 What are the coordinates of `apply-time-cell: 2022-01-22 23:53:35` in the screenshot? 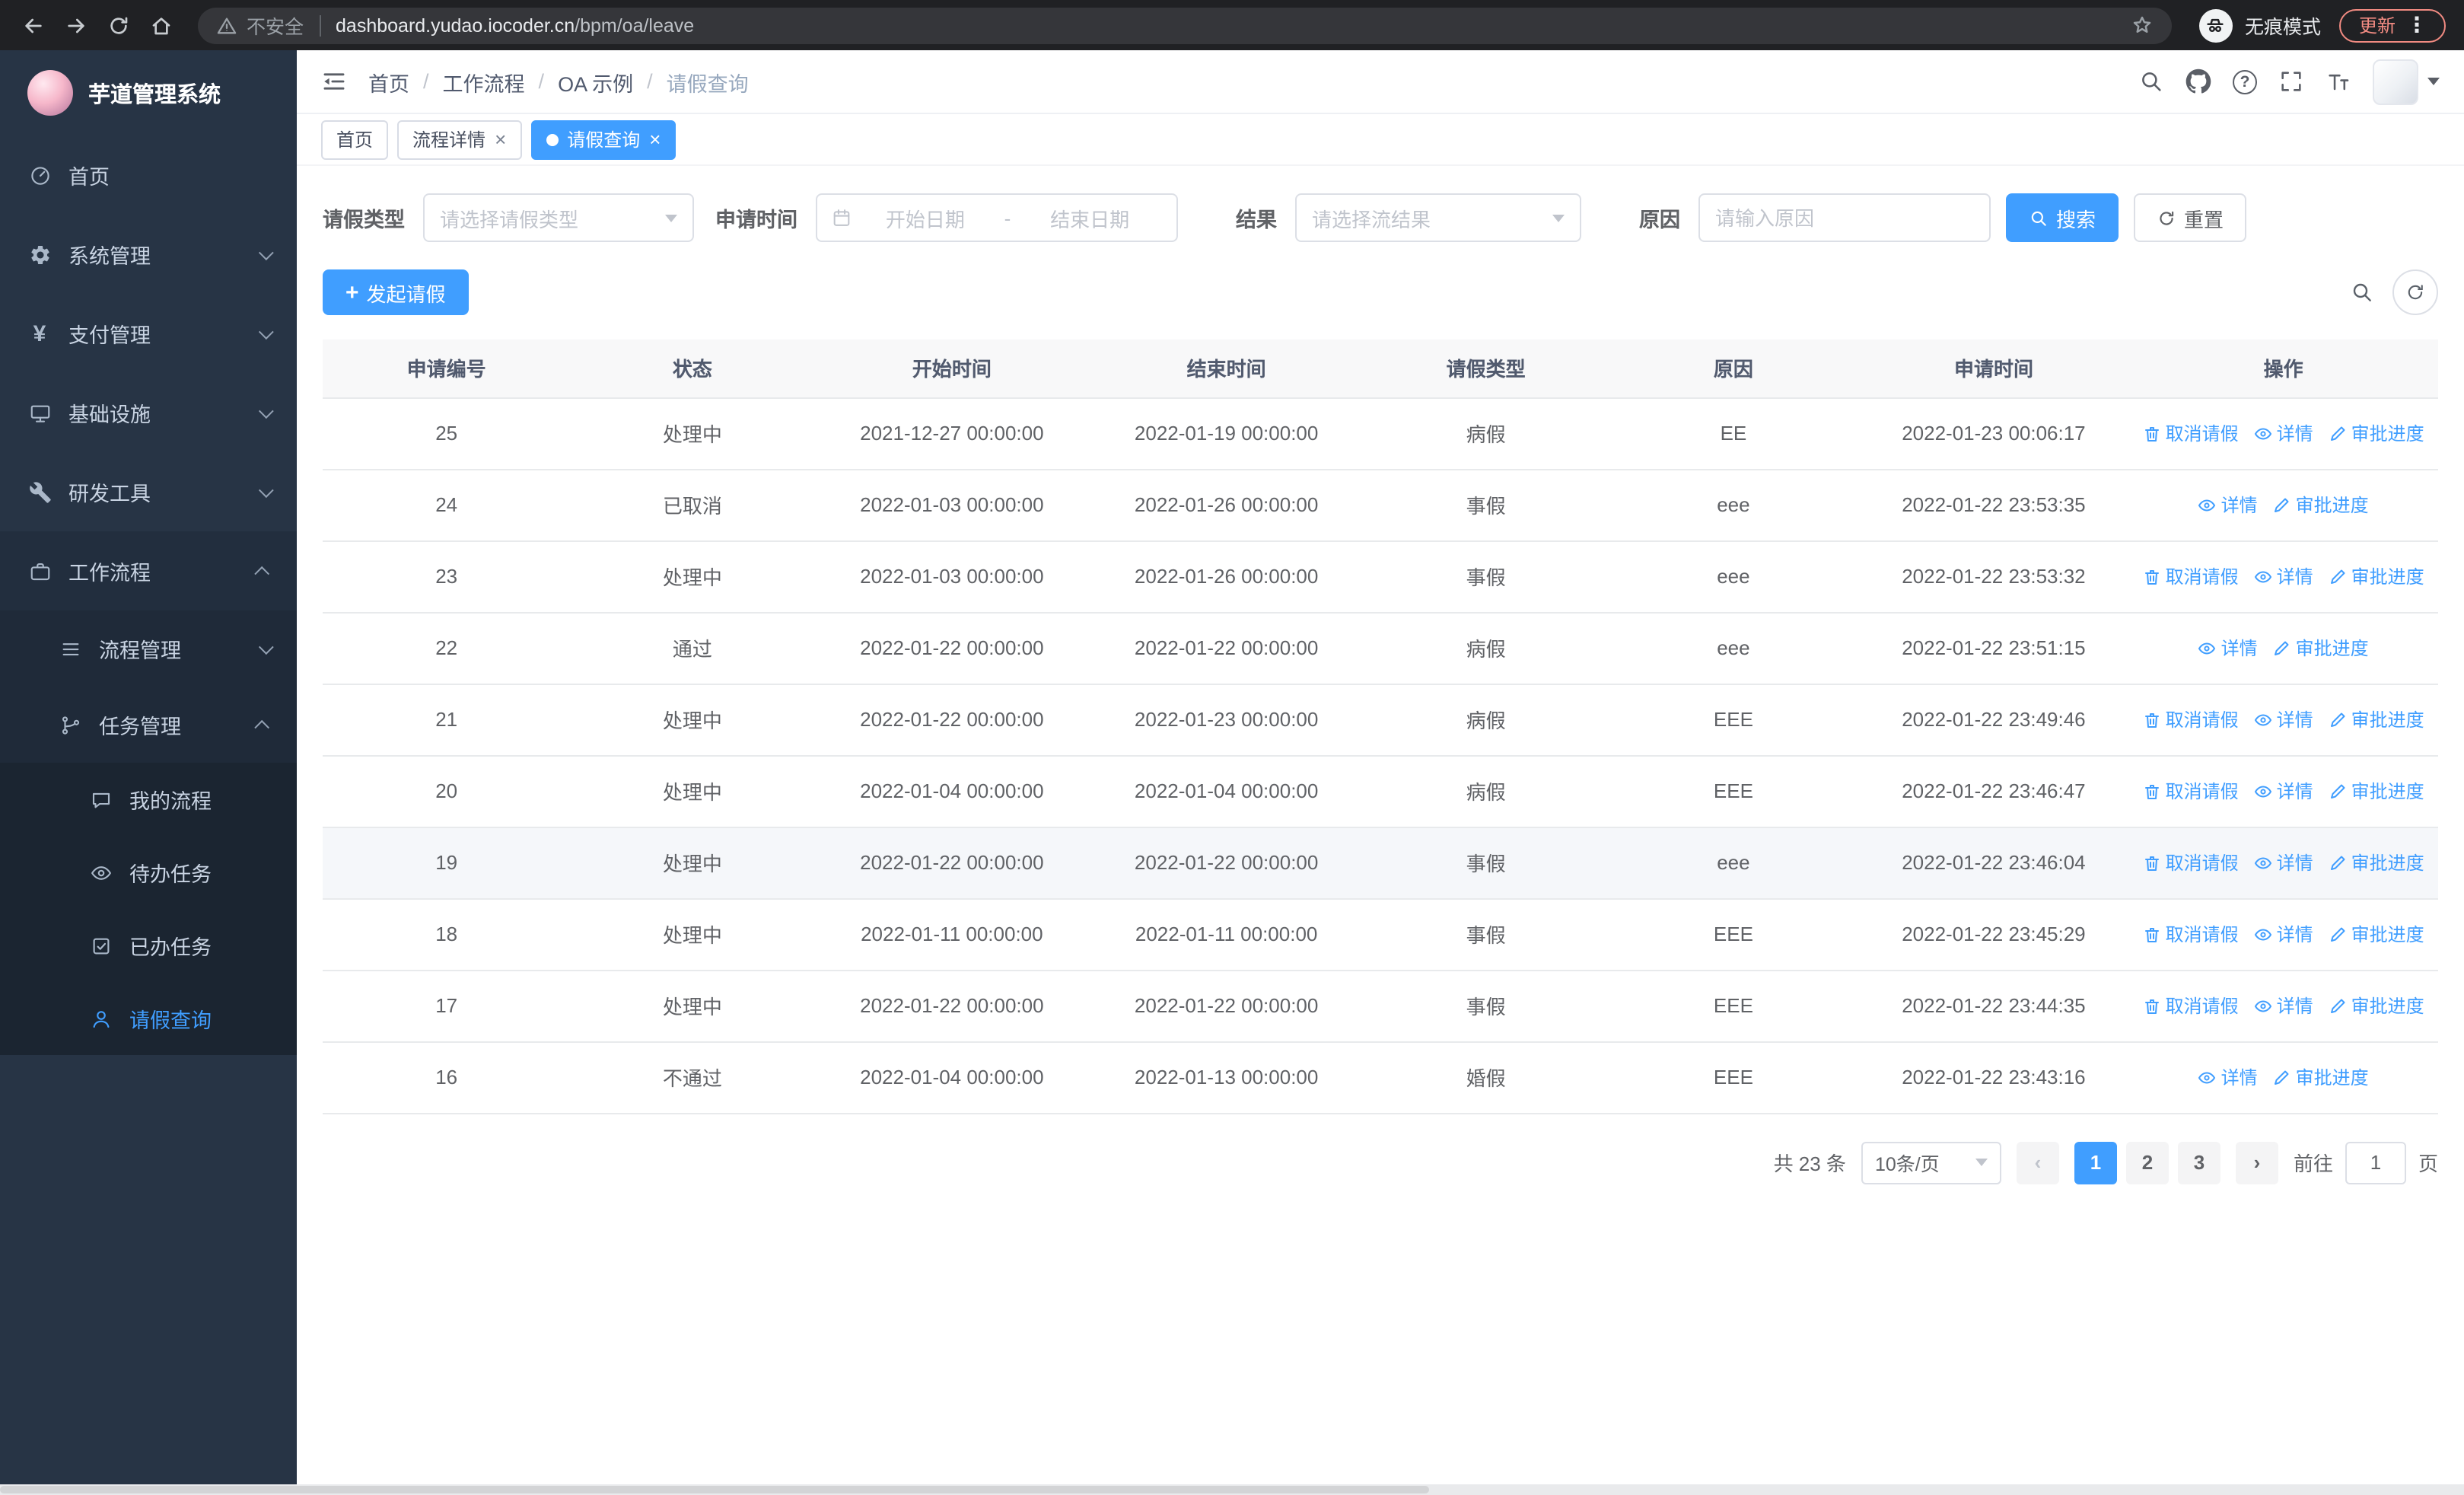 It's located at (1993, 505).